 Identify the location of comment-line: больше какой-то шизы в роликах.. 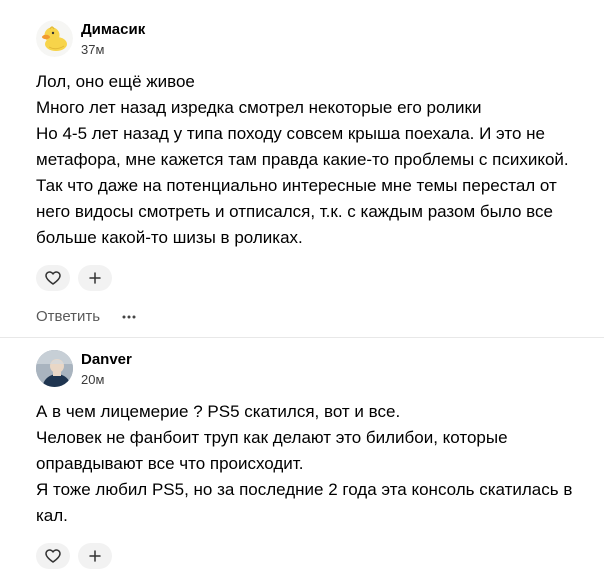
(169, 237).